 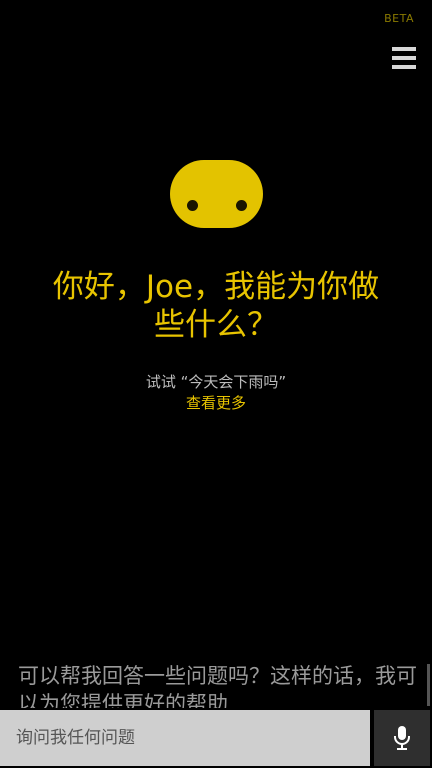 What do you see at coordinates (216, 194) in the screenshot?
I see `cortana-face-icon` at bounding box center [216, 194].